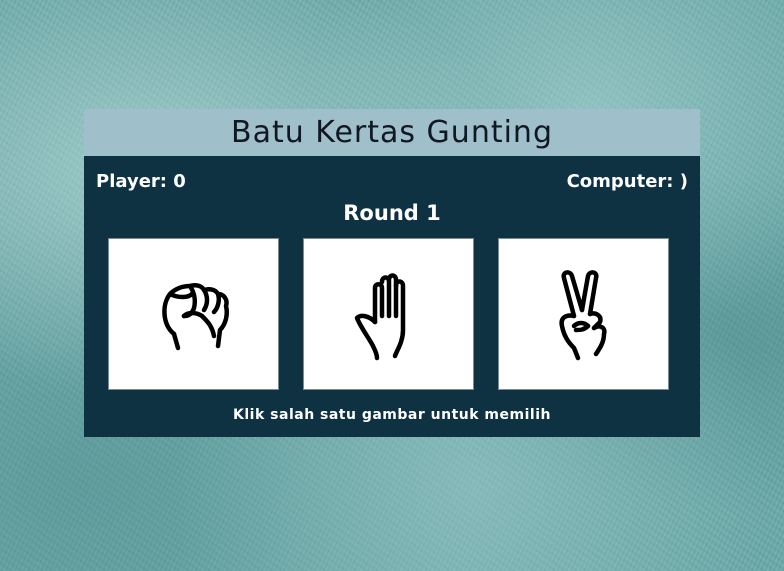 The image size is (784, 571). Describe the element at coordinates (392, 185) in the screenshot. I see `score-row: Player: 0 Computer: )` at that location.